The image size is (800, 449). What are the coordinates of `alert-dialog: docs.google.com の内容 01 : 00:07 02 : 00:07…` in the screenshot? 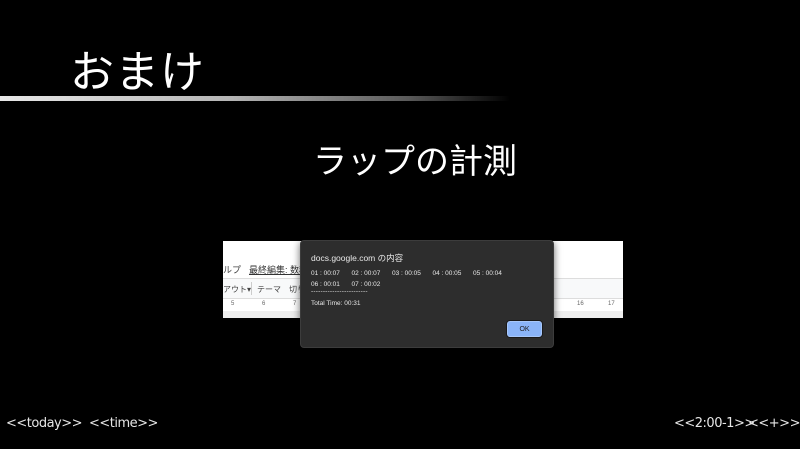 It's located at (427, 294).